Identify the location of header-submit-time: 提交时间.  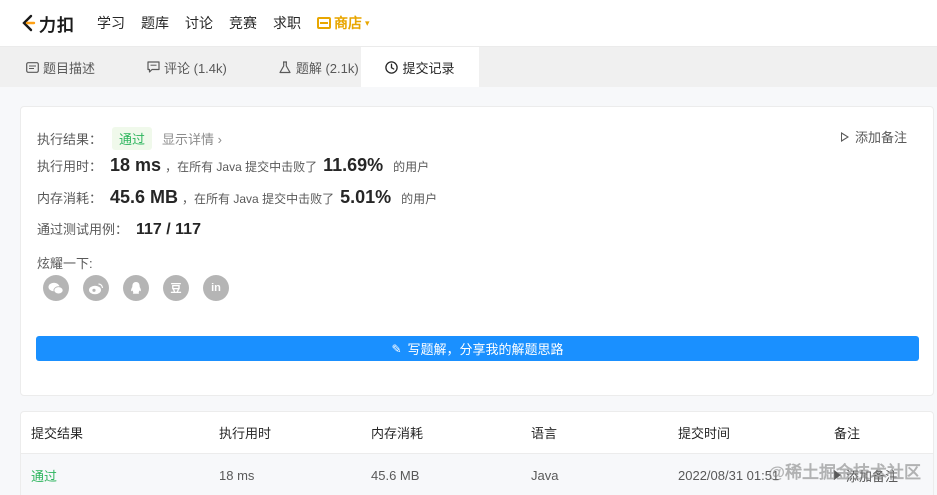
(704, 433).